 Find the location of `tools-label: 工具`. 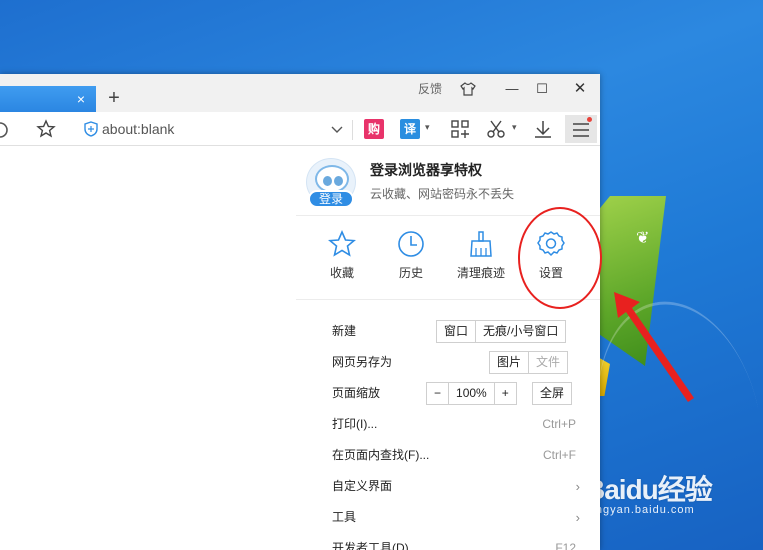

tools-label: 工具 is located at coordinates (344, 517).